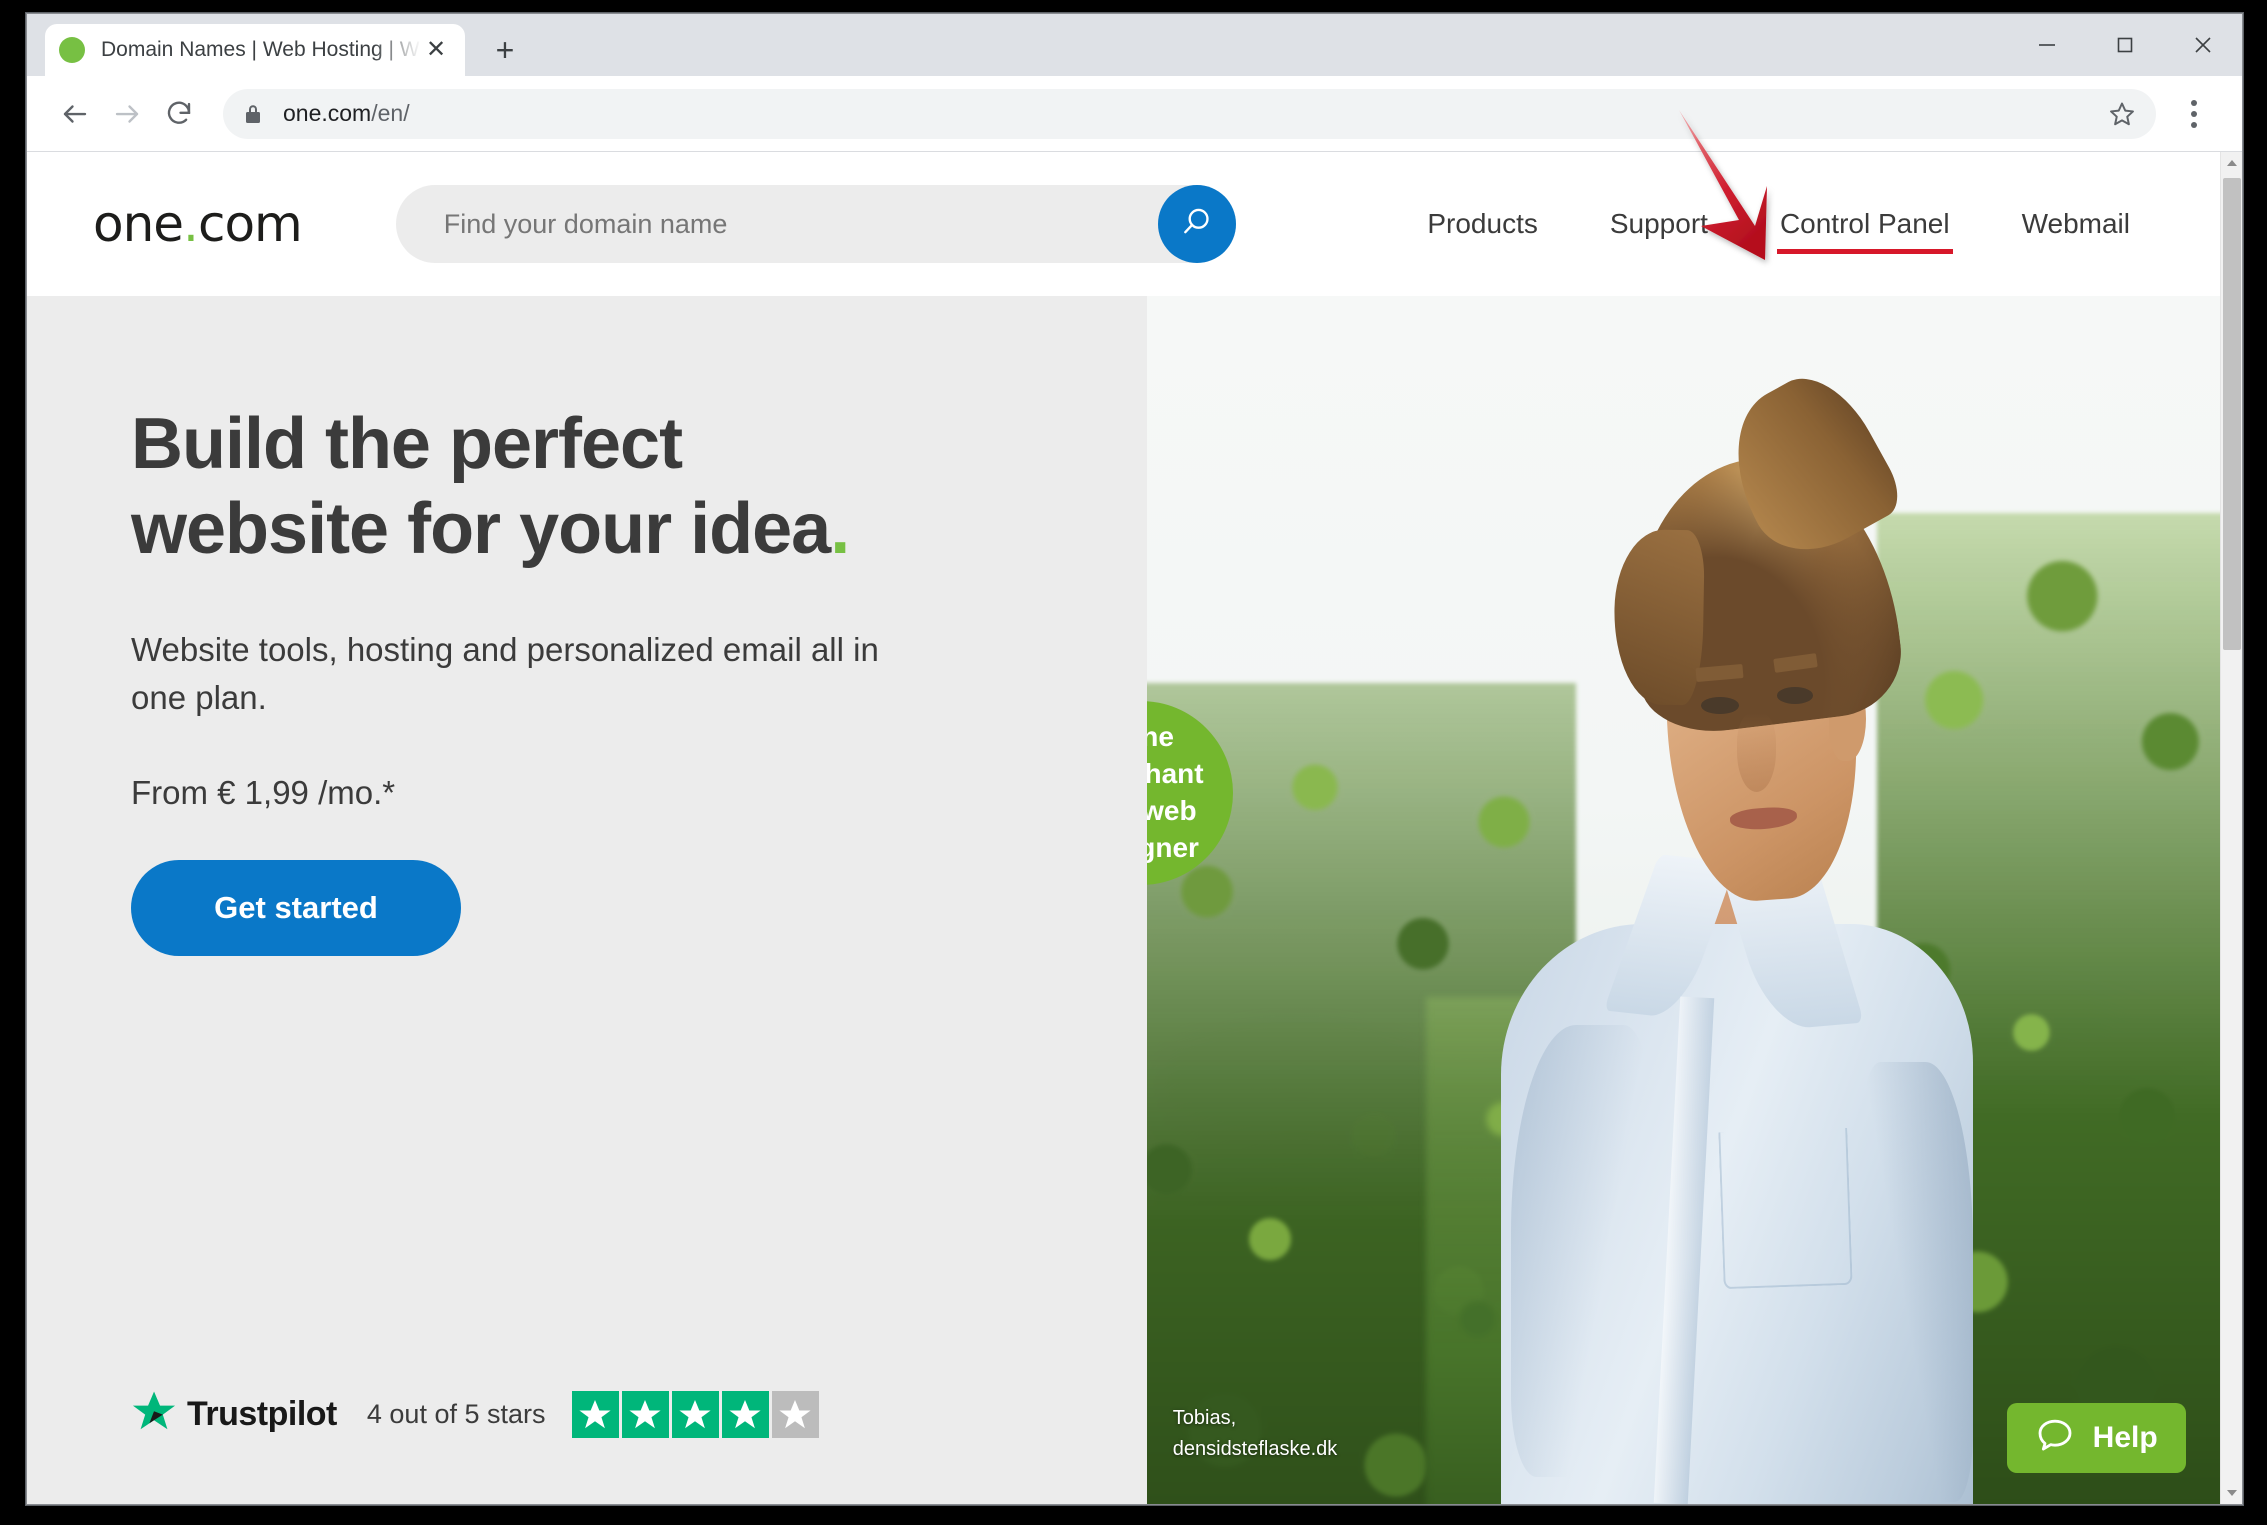 This screenshot has height=1525, width=2267. Describe the element at coordinates (1482, 224) in the screenshot. I see `nav-item-products: Products` at that location.